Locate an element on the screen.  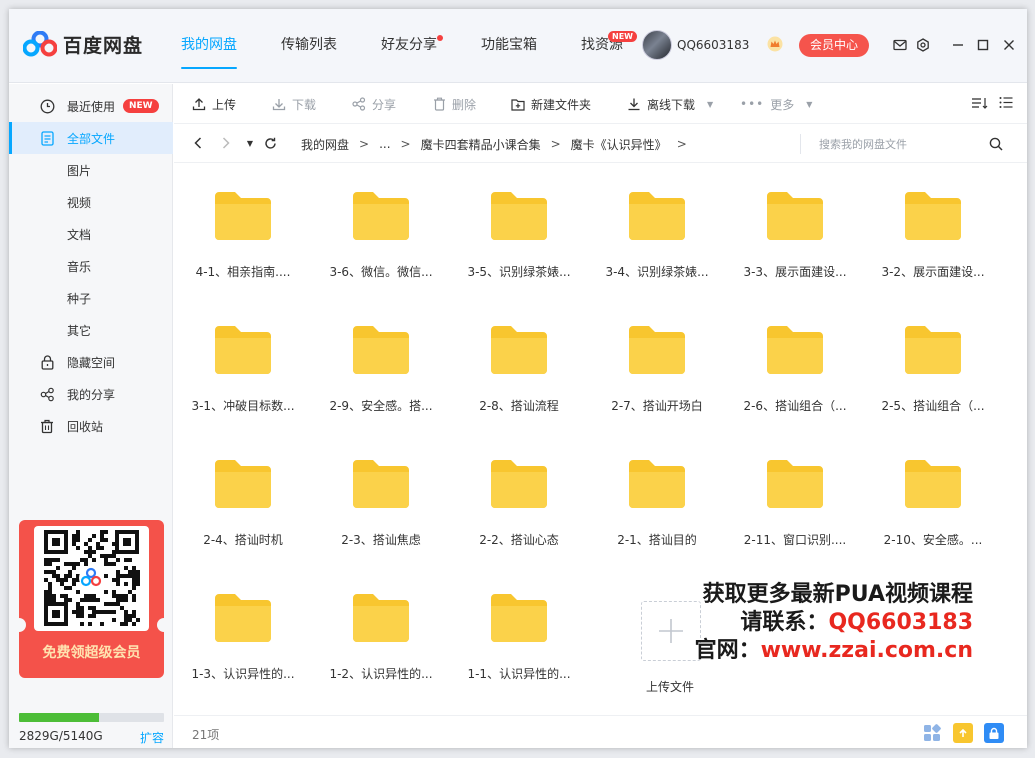
promo-caption: 免费领超级会员 is located at coordinates (91, 653).